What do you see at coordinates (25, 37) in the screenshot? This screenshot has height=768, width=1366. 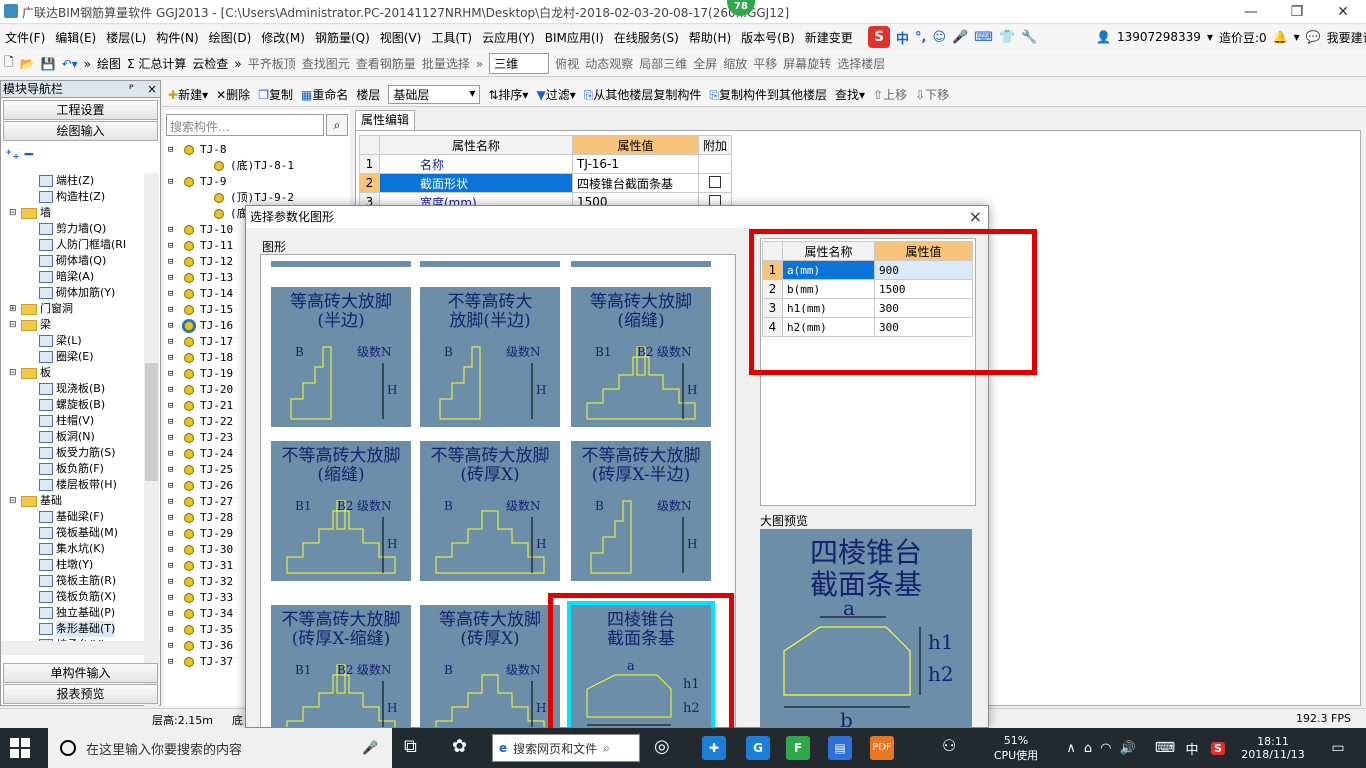 I see `menu-item-0: 文件(F)` at bounding box center [25, 37].